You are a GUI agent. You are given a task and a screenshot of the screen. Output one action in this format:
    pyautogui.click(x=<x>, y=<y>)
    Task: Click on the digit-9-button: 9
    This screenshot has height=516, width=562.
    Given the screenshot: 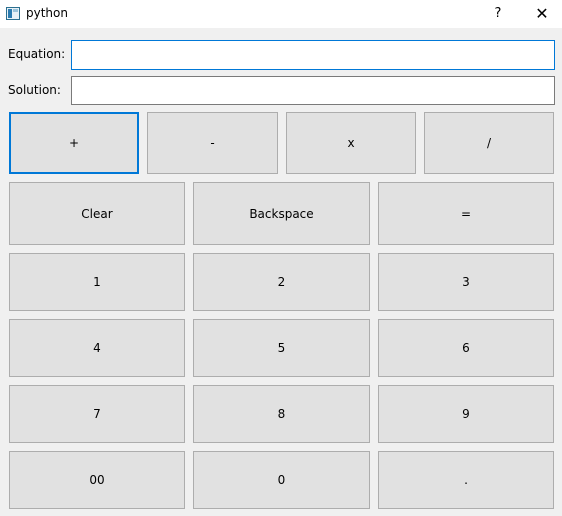 What is the action you would take?
    pyautogui.click(x=466, y=414)
    